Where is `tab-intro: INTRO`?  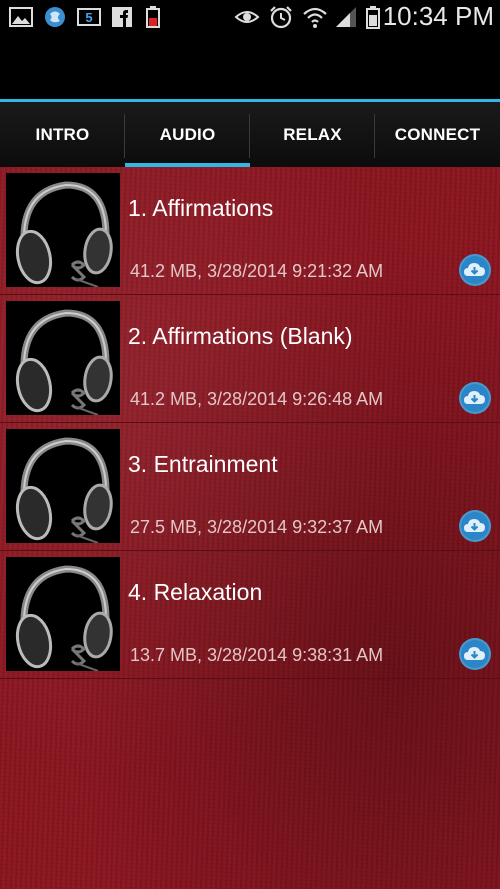
tab-intro: INTRO is located at coordinates (62, 134).